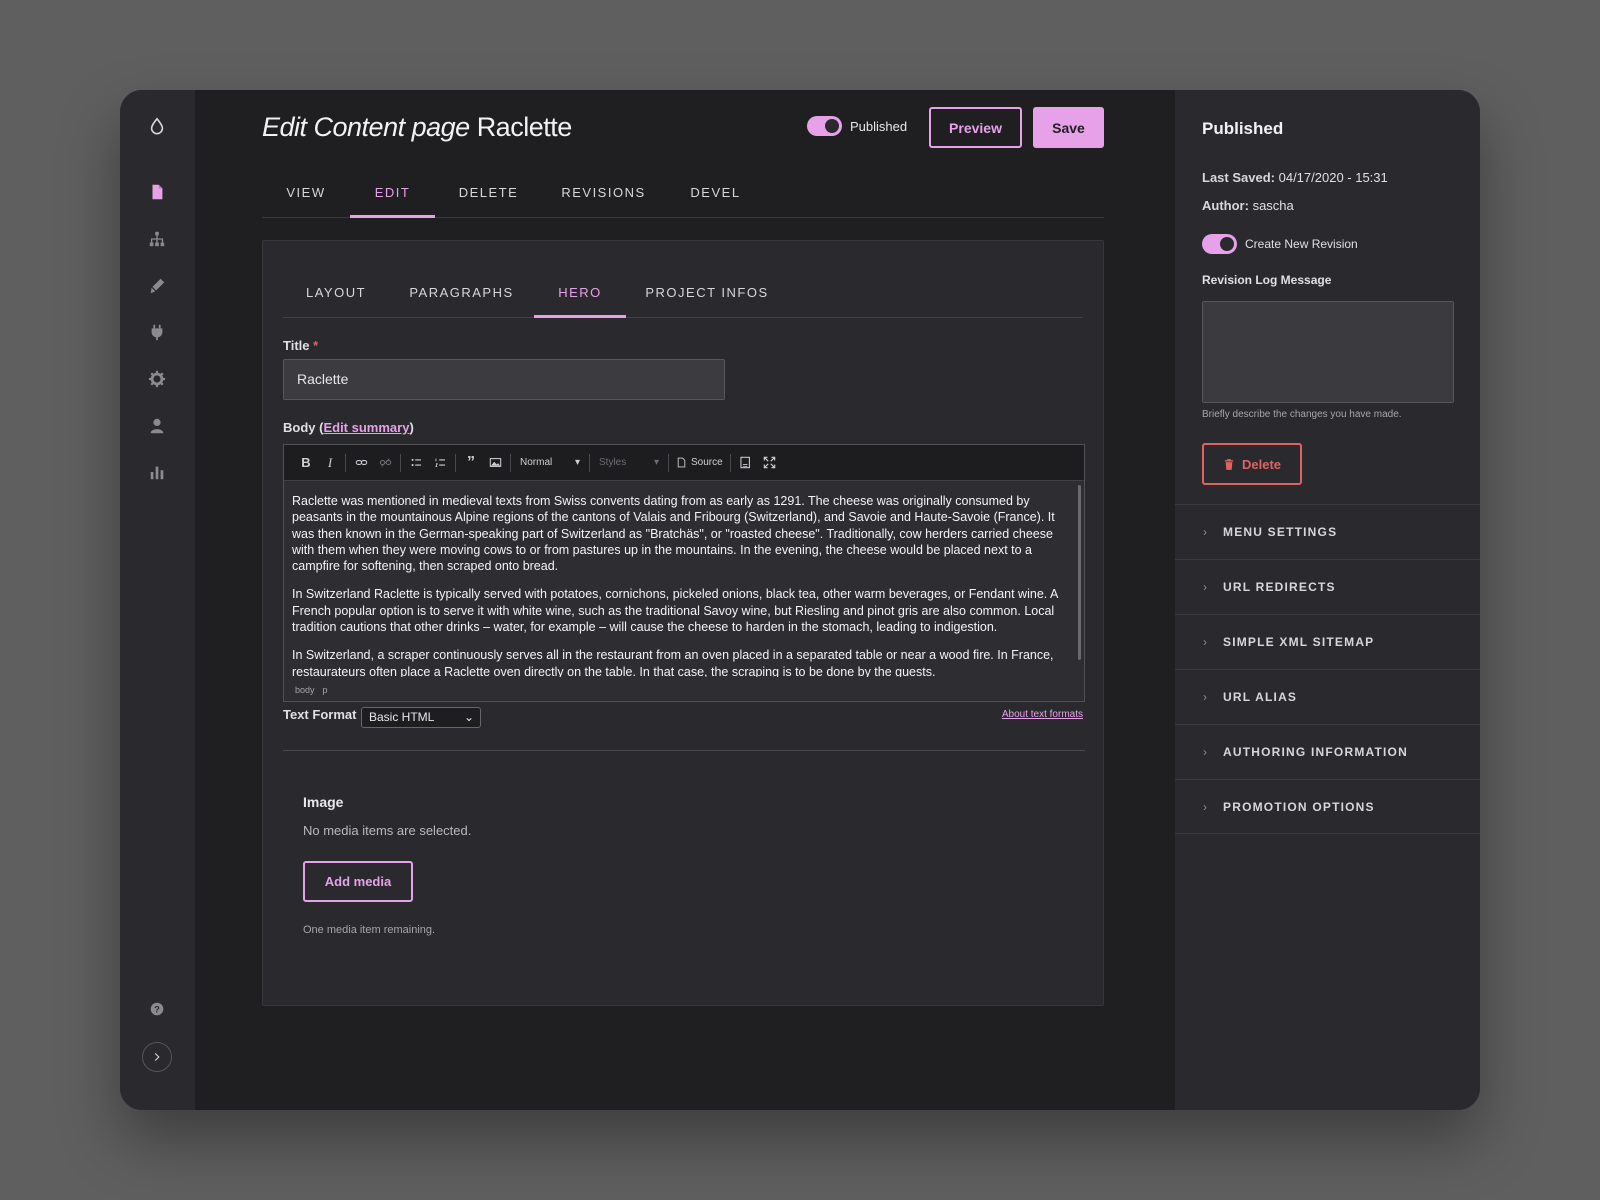 The height and width of the screenshot is (1200, 1600). I want to click on preview-button: Preview, so click(975, 127).